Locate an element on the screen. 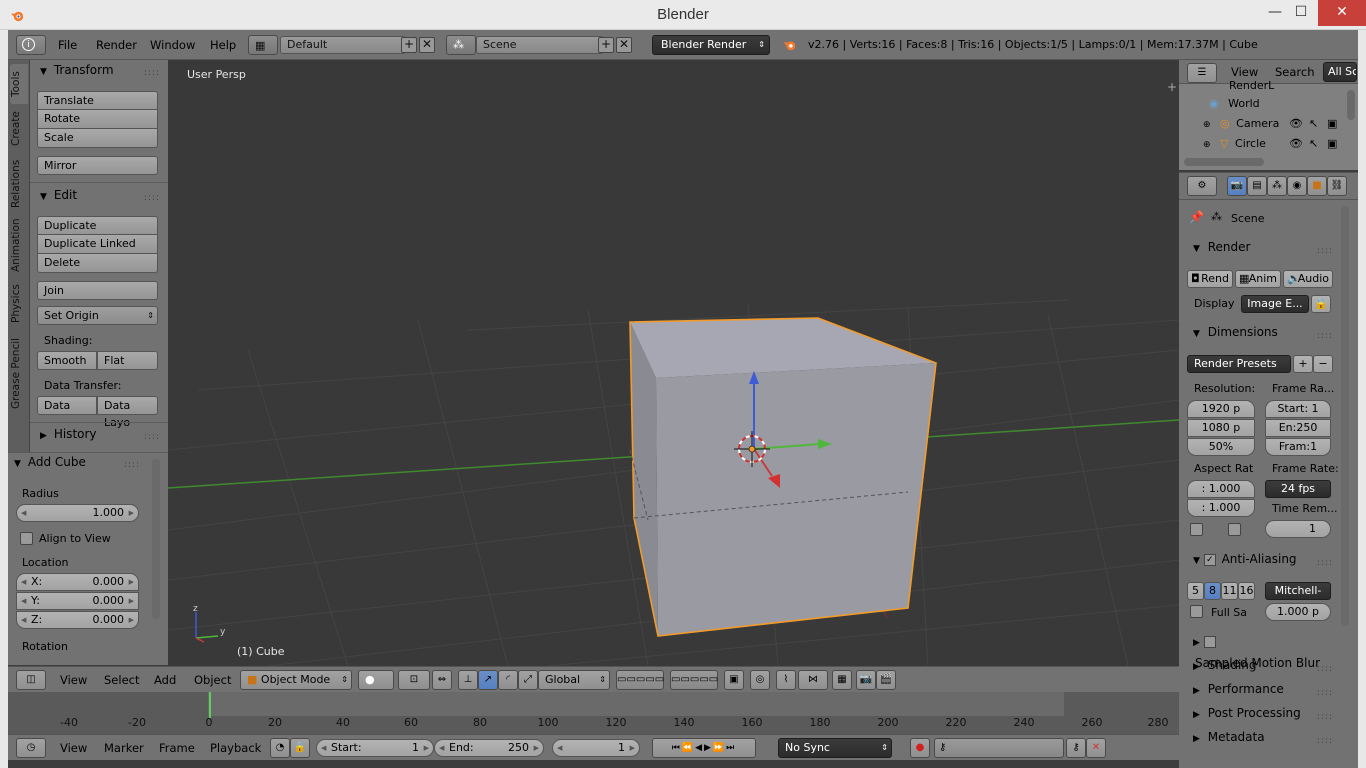 Image resolution: width=1366 pixels, height=768 pixels. remove-scene-icon: ✕ is located at coordinates (624, 45).